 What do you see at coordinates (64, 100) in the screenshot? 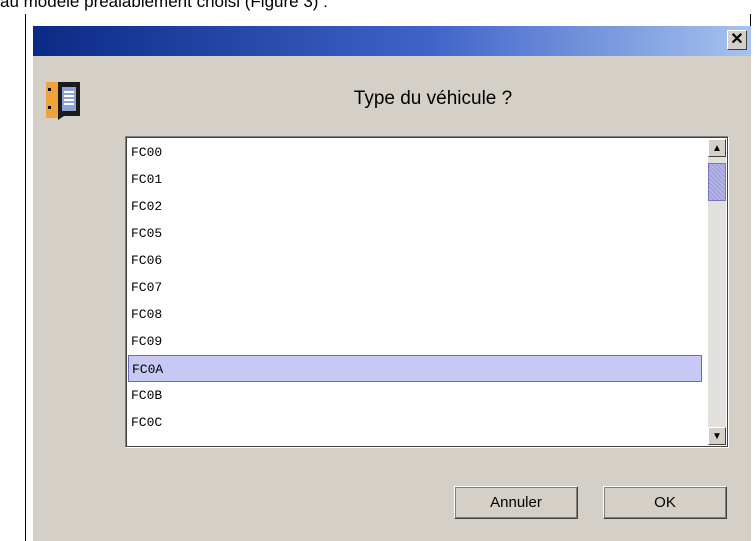
I see `message-icon` at bounding box center [64, 100].